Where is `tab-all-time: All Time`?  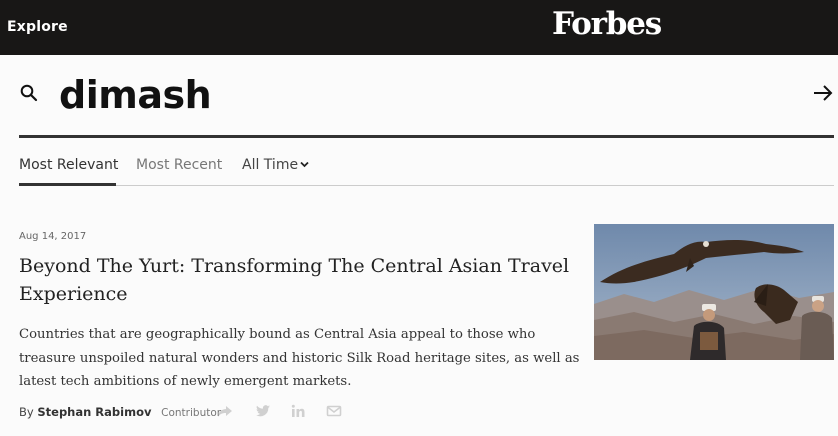 tab-all-time: All Time is located at coordinates (275, 165).